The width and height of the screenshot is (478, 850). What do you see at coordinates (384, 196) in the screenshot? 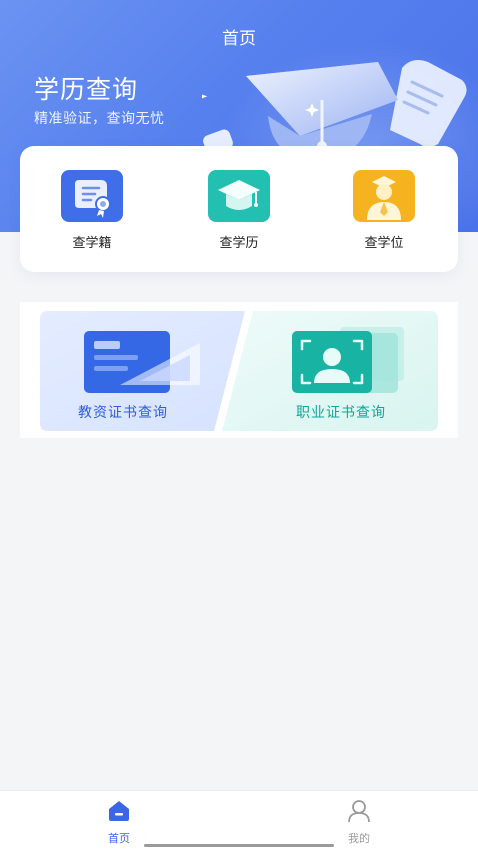
I see `graduate-person-icon` at bounding box center [384, 196].